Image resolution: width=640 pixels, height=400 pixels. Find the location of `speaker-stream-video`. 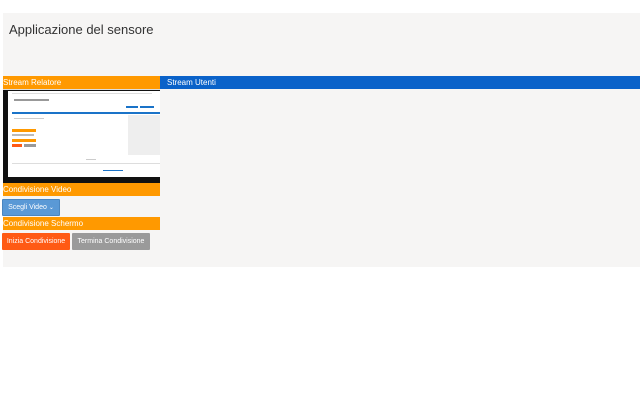

speaker-stream-video is located at coordinates (81, 136).